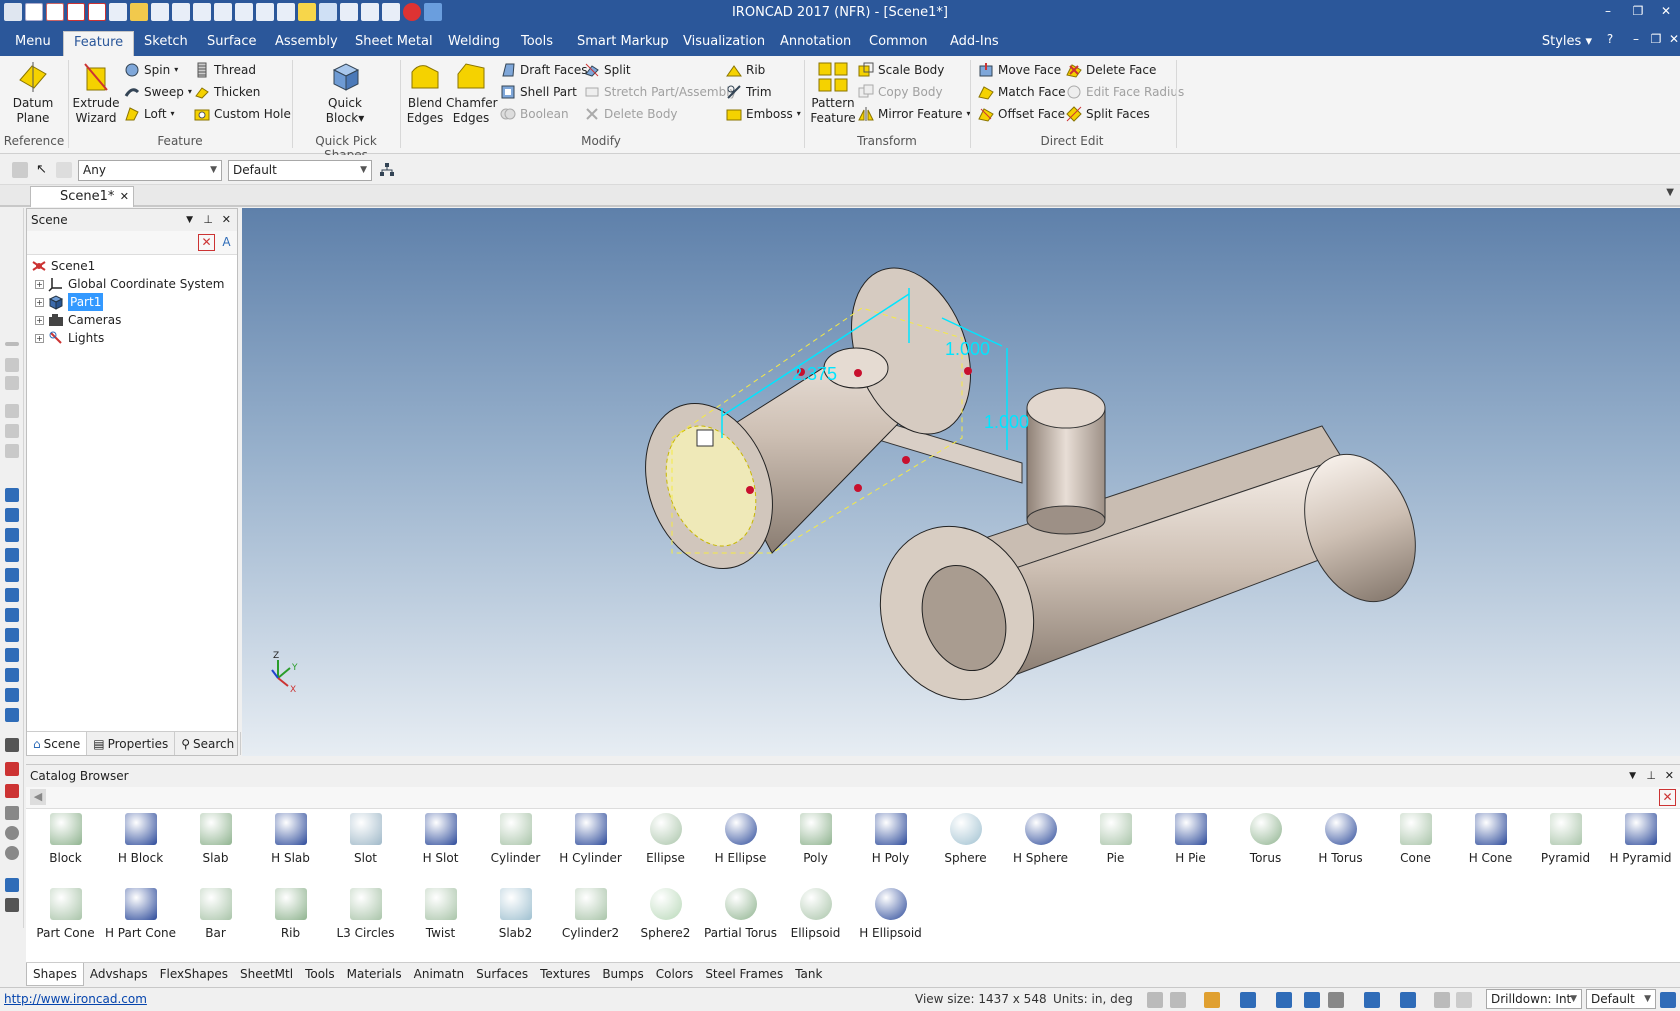  Describe the element at coordinates (967, 349) in the screenshot. I see `dimension-diameter: 1.000` at that location.